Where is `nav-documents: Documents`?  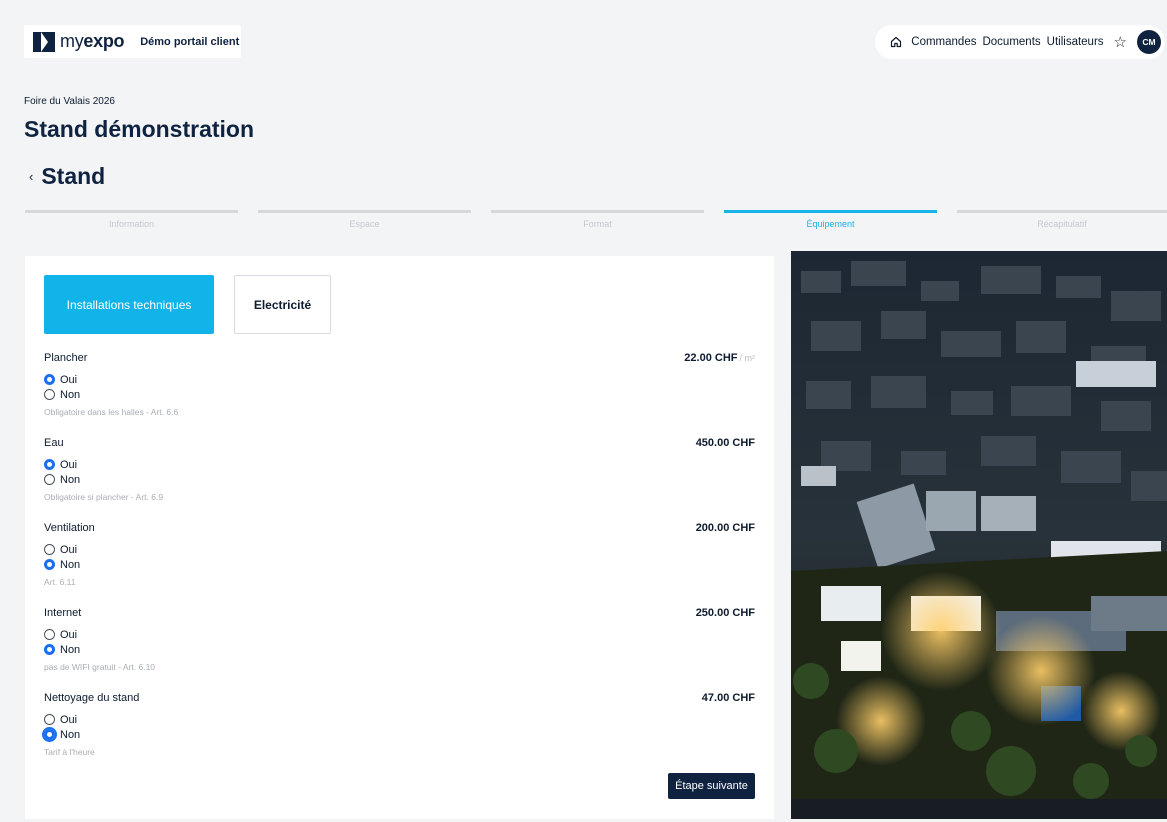
nav-documents: Documents is located at coordinates (1011, 42).